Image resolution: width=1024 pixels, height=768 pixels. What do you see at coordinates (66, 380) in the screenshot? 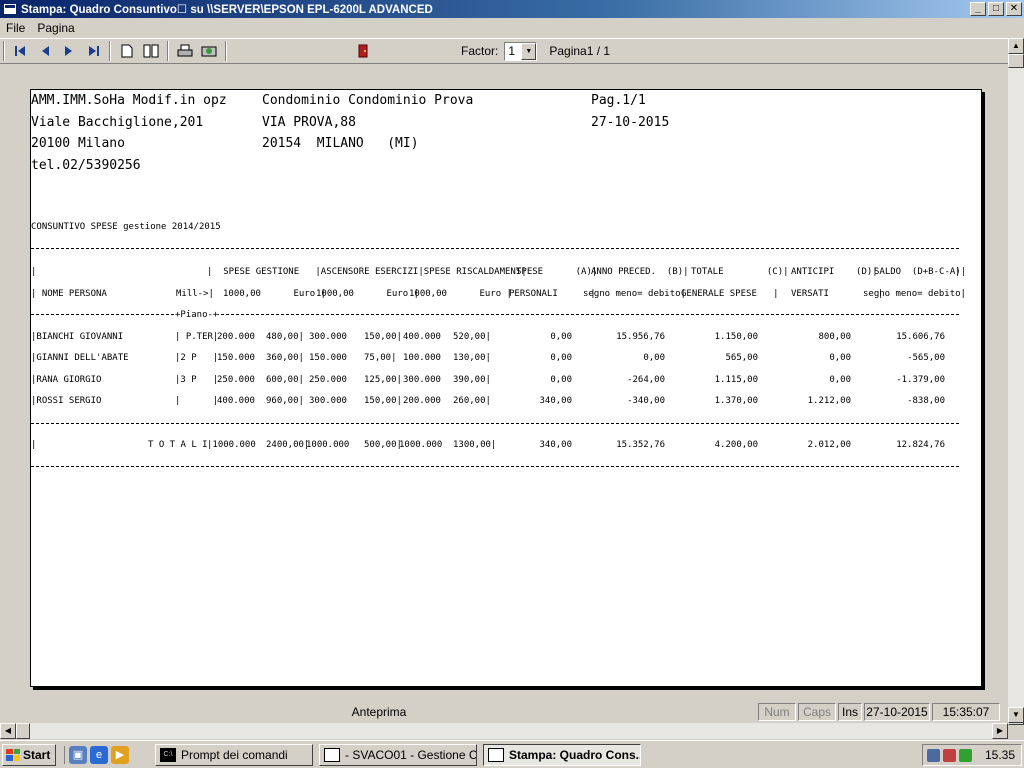
I see `row-name: |RANA GIORGIO` at bounding box center [66, 380].